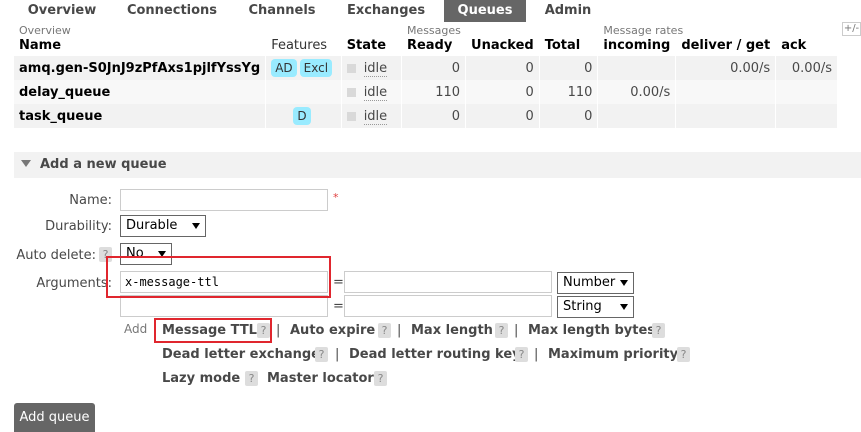 The height and width of the screenshot is (432, 861). I want to click on col-ready: Ready, so click(434, 46).